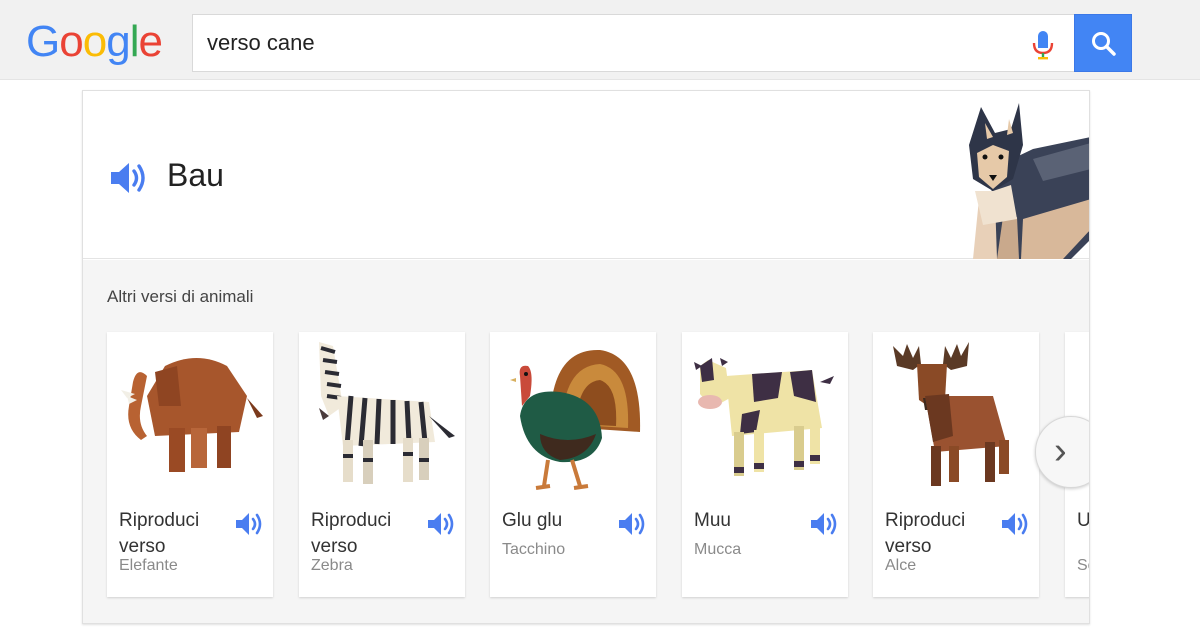  Describe the element at coordinates (718, 549) in the screenshot. I see `tile-animal-name: Mucca` at that location.